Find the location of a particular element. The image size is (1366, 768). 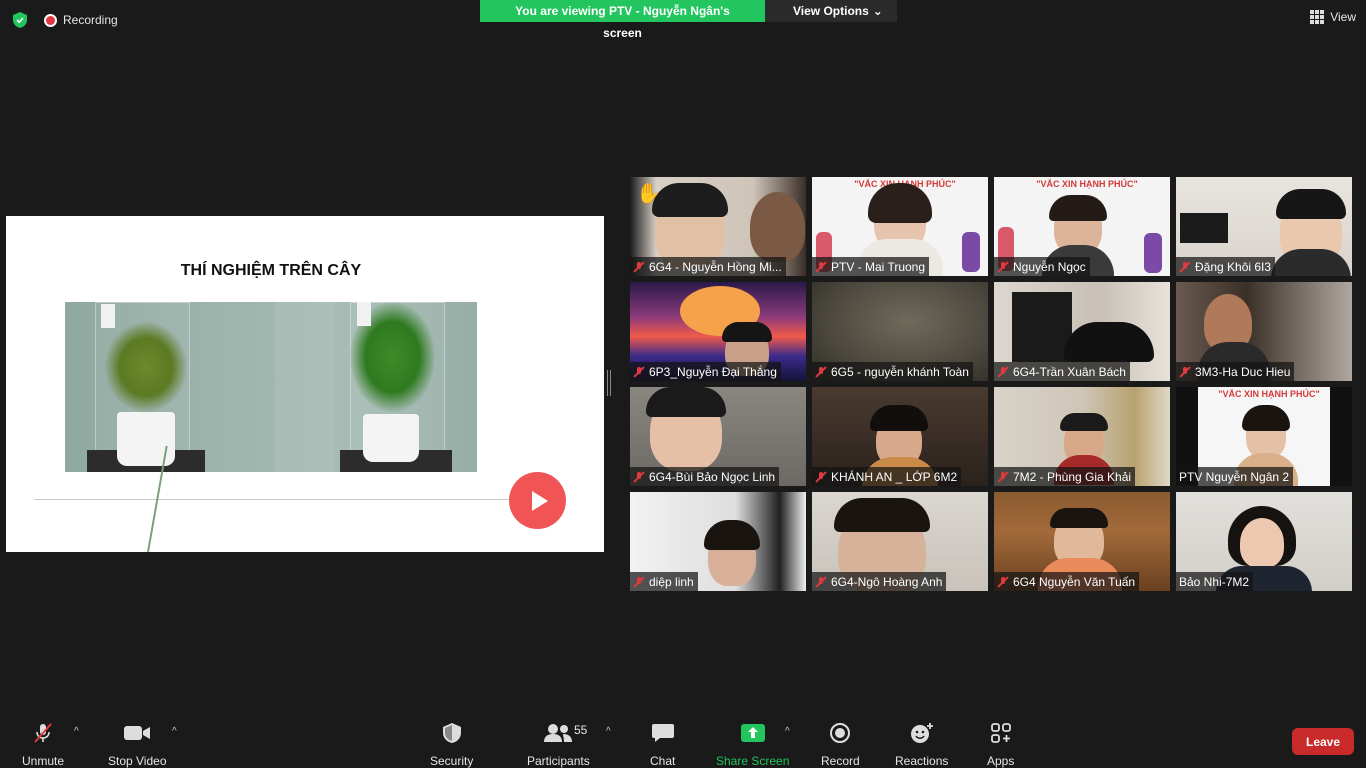

record-button: Record is located at coordinates (840, 744).